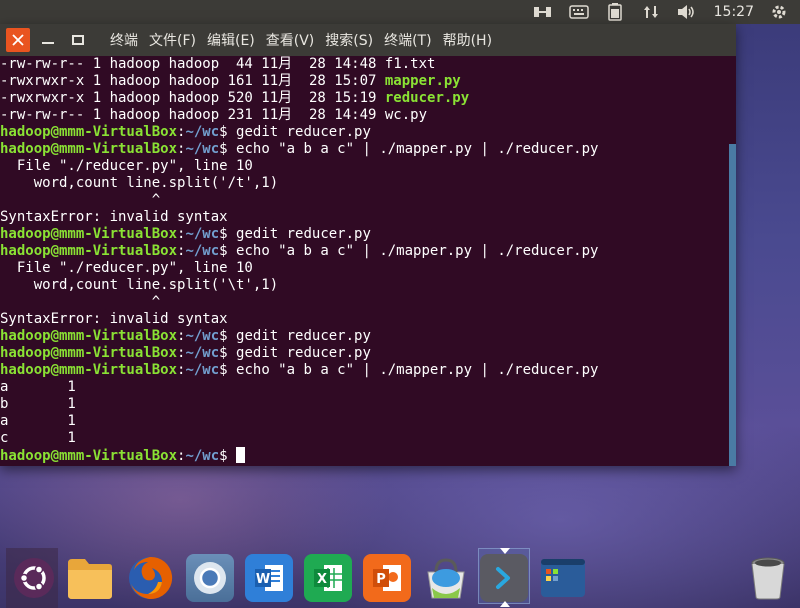 This screenshot has height=608, width=800. I want to click on close-icon, so click(18, 40).